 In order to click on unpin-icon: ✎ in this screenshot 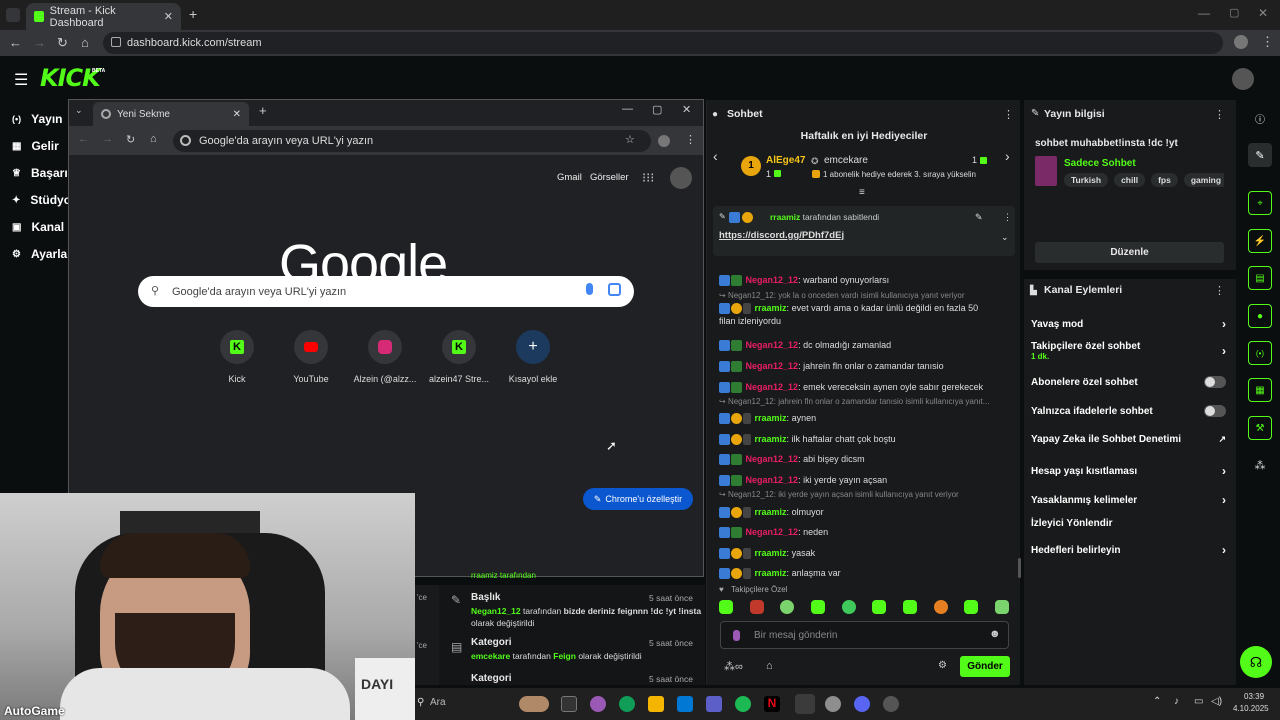, I will do `click(979, 217)`.